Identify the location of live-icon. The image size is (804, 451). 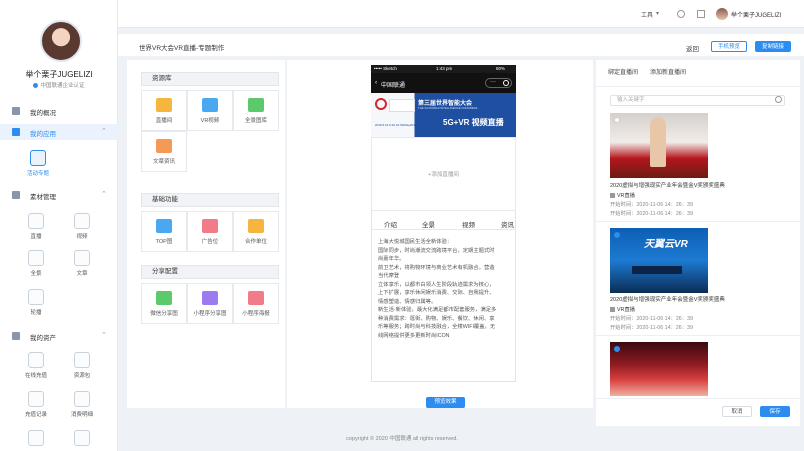
(36, 221).